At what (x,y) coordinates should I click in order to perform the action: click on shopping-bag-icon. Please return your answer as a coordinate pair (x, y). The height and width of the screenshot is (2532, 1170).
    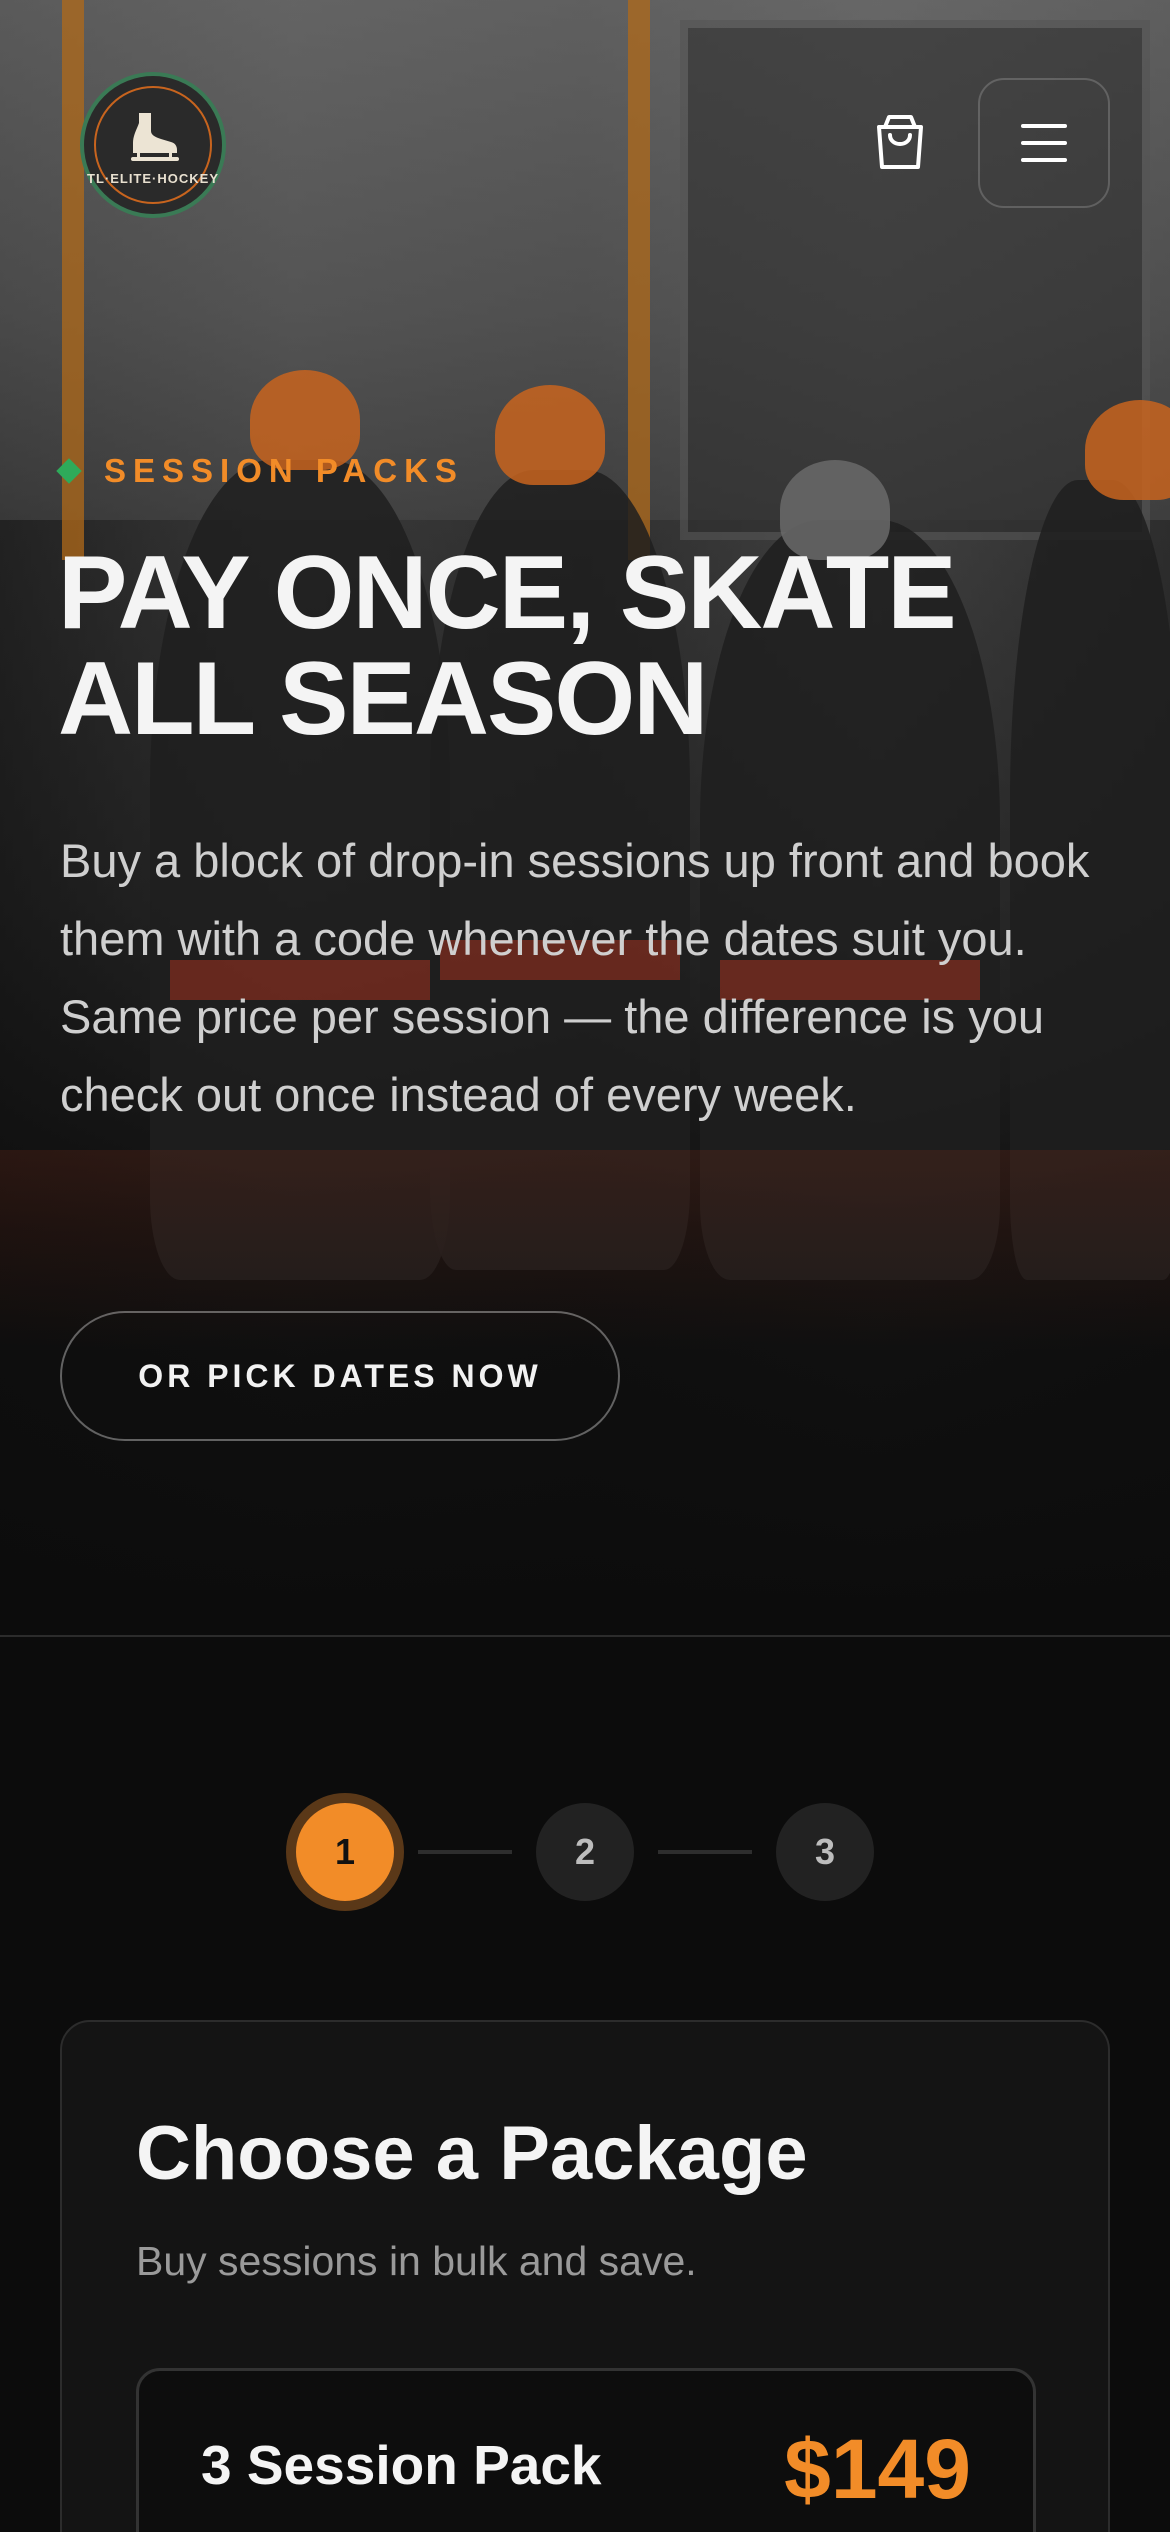
    Looking at the image, I should click on (900, 142).